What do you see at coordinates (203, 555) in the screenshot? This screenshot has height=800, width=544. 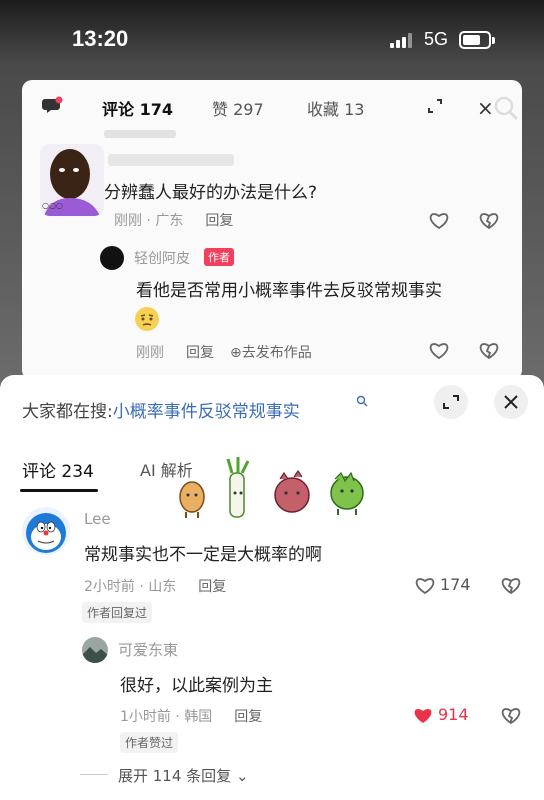 I see `comment-text: 常规事实也不一定是大概率的啊` at bounding box center [203, 555].